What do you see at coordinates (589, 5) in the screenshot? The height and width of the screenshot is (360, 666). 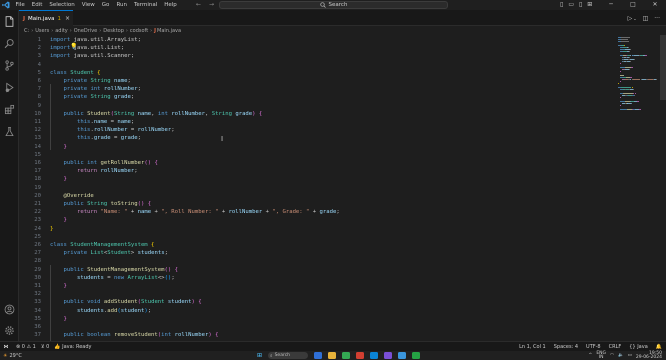 I see `customize-layout-icon: ⊞` at bounding box center [589, 5].